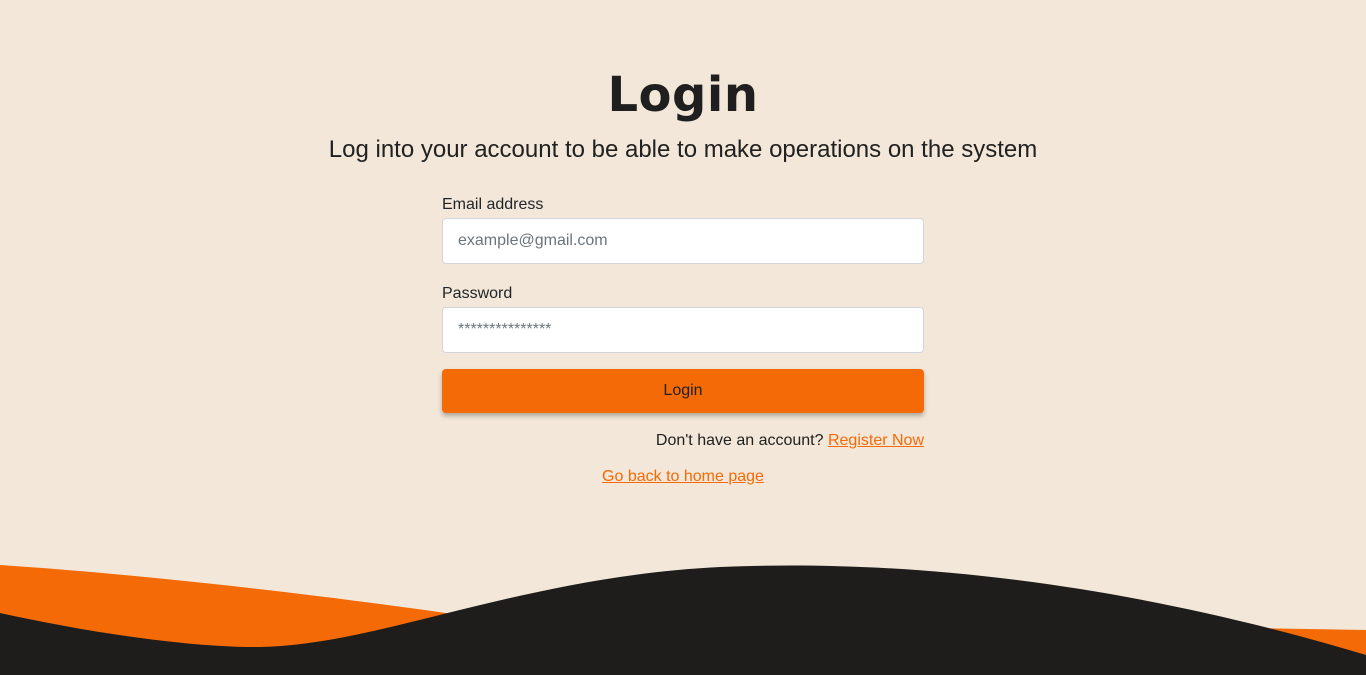  Describe the element at coordinates (477, 293) in the screenshot. I see `password-label: Password` at that location.